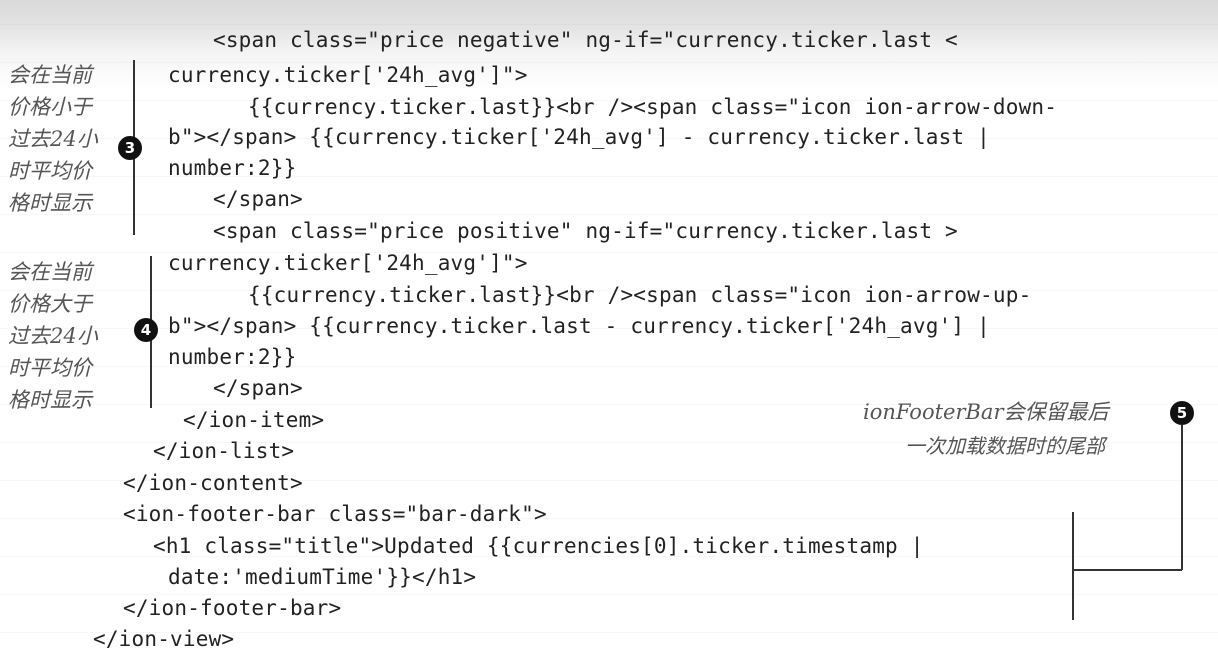 The width and height of the screenshot is (1218, 667). Describe the element at coordinates (146, 330) in the screenshot. I see `callout-marker-4: 4` at that location.